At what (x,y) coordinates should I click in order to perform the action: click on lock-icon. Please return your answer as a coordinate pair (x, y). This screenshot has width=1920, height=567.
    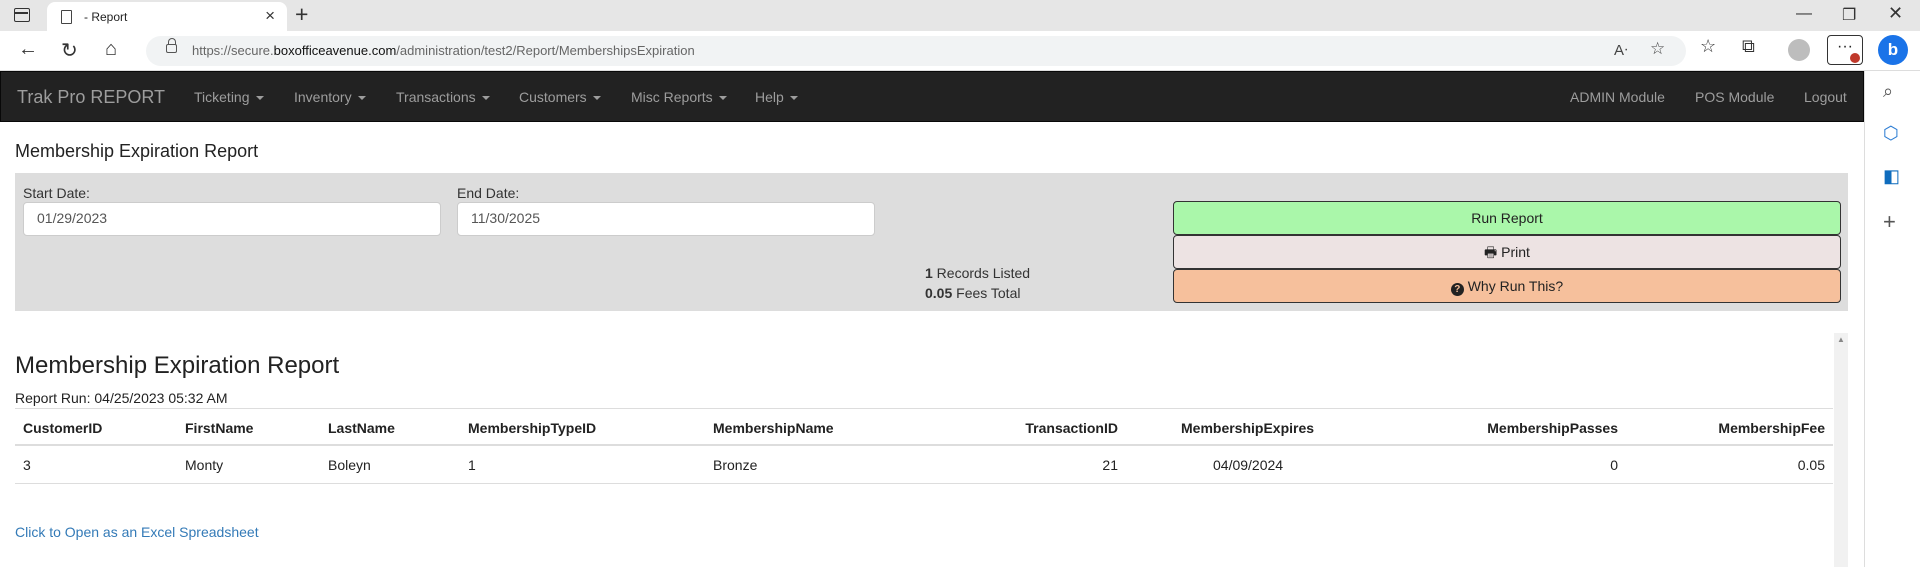
    Looking at the image, I should click on (171, 45).